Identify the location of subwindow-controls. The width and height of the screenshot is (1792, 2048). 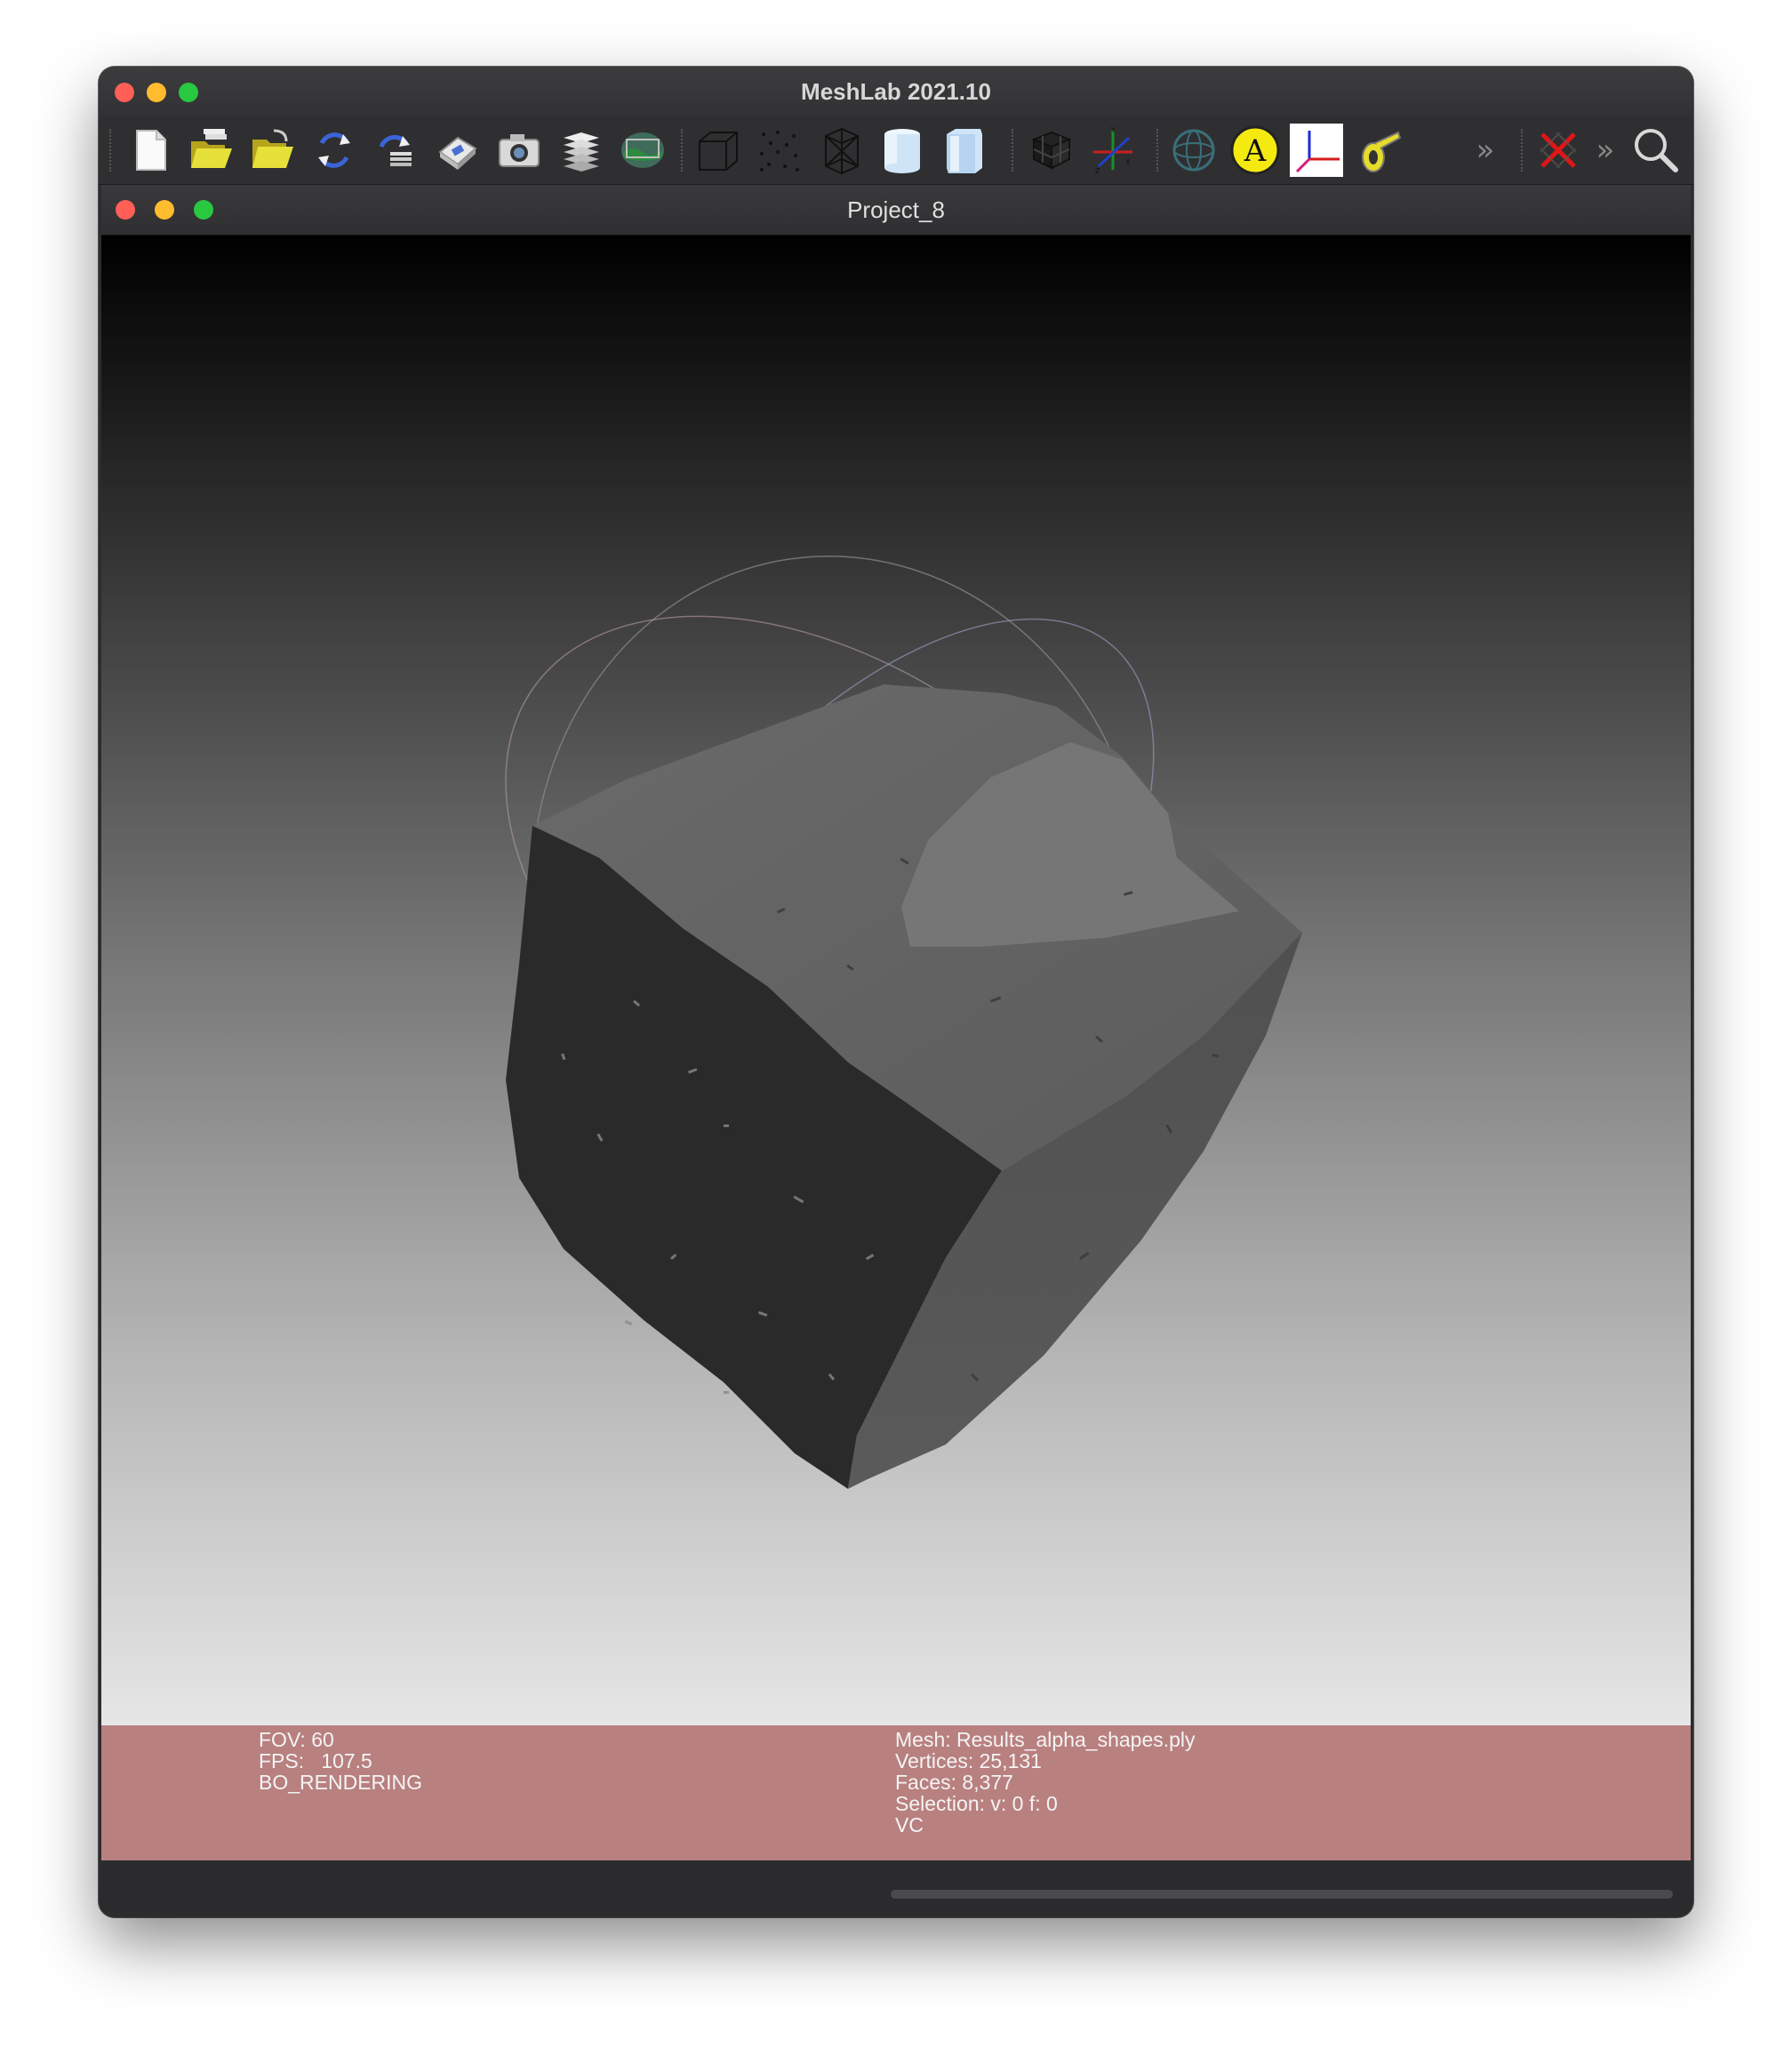
(164, 210).